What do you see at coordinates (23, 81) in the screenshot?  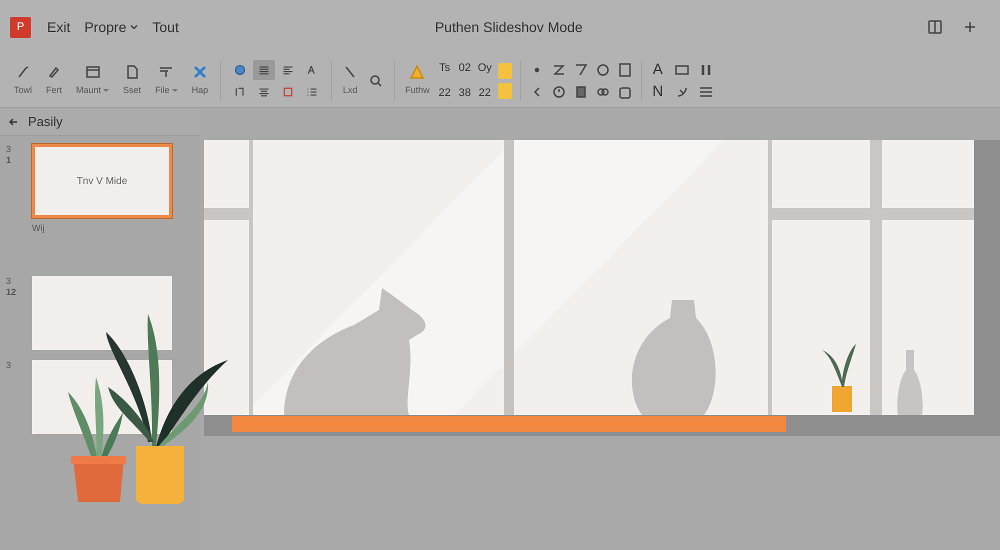 I see `toolbar-button: Towl` at bounding box center [23, 81].